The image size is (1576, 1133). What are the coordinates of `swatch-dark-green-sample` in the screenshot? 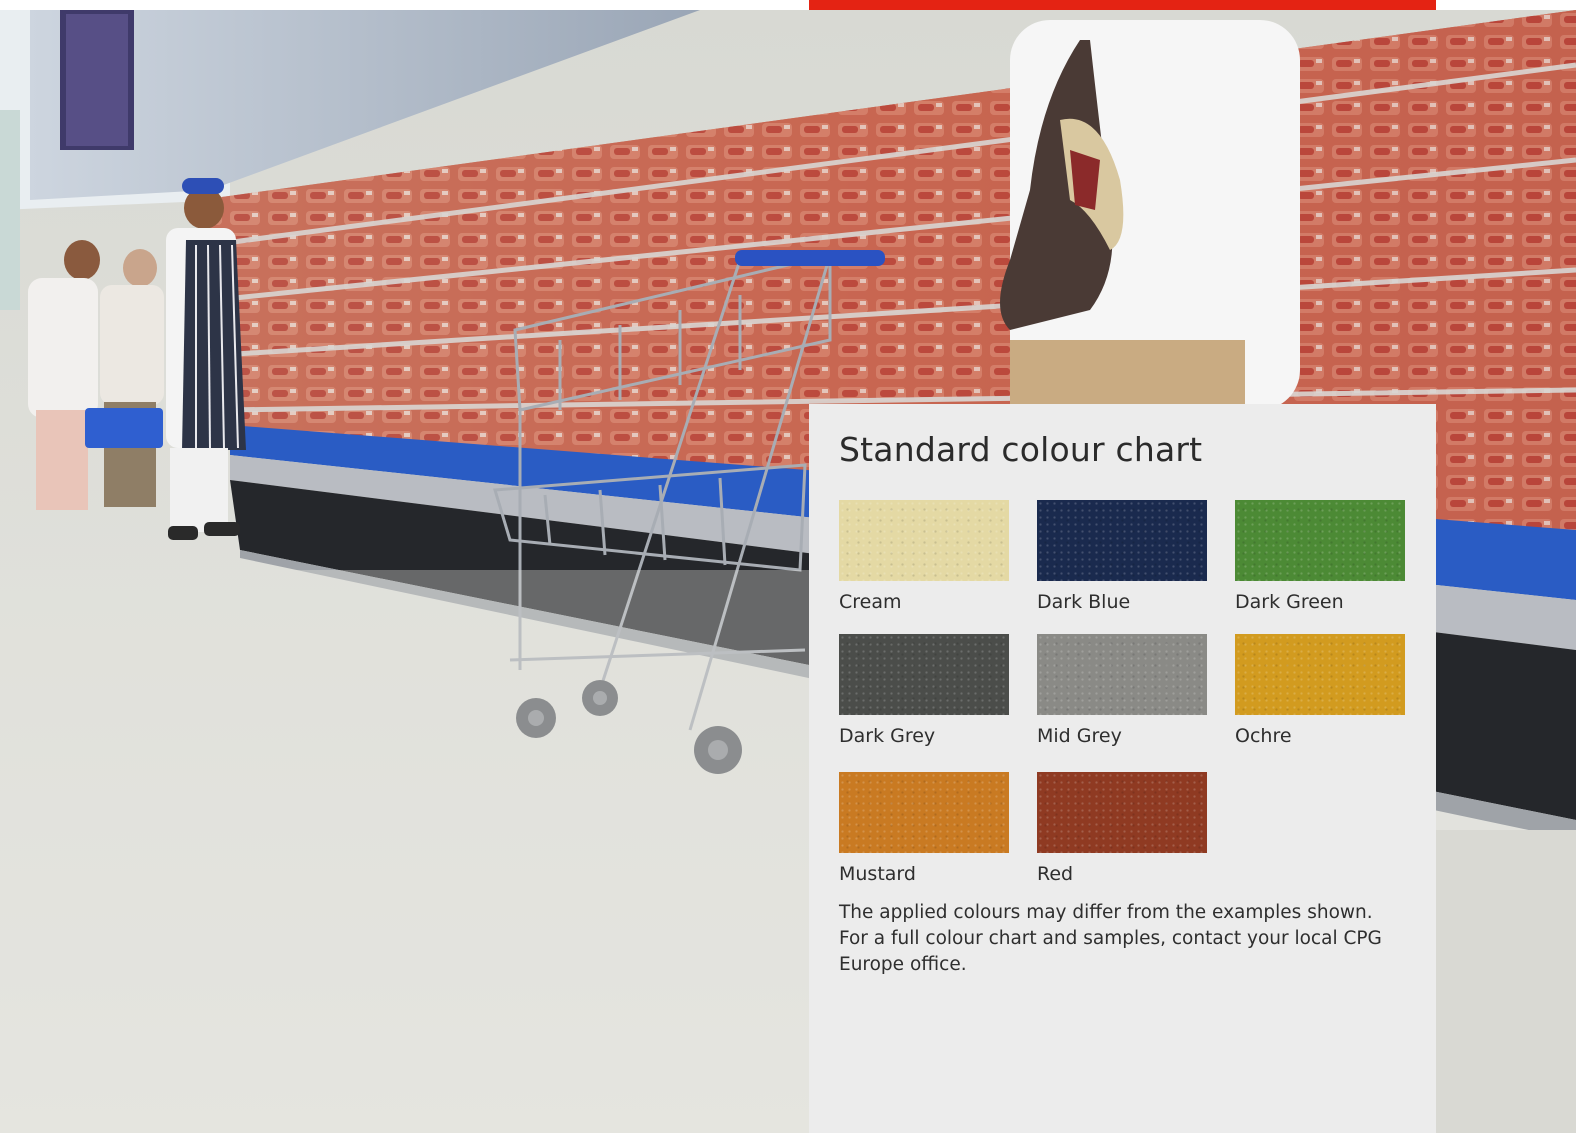 It's located at (1320, 540).